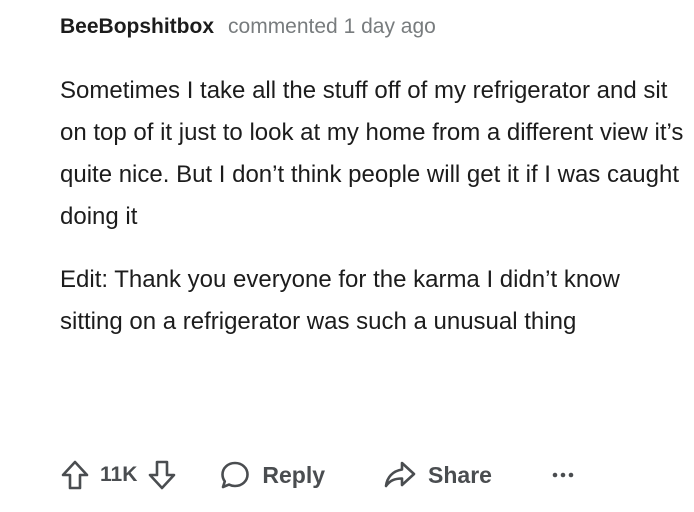 Image resolution: width=694 pixels, height=512 pixels. I want to click on comment-action-bar: 11K Reply Share, so click(317, 475).